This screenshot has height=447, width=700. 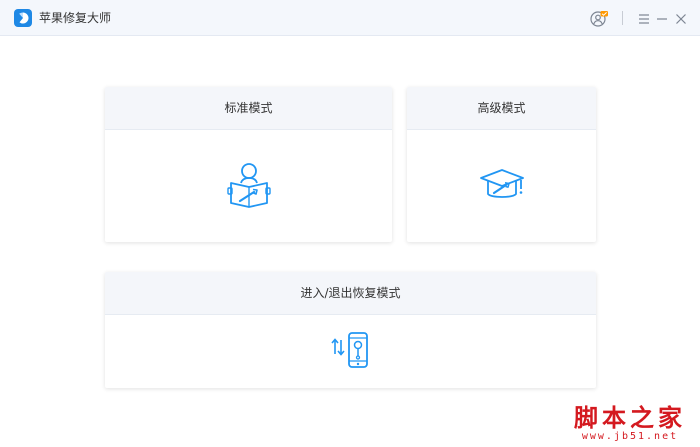 What do you see at coordinates (75, 18) in the screenshot?
I see `app-title: 苹果修复大师` at bounding box center [75, 18].